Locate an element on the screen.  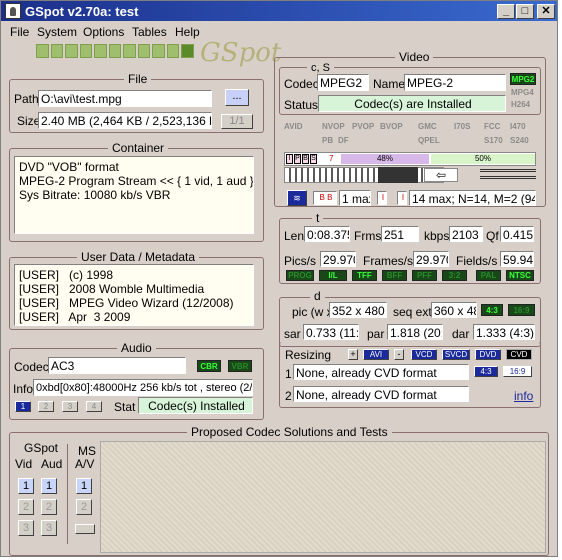
vid-solution-3: 3 is located at coordinates (26, 528).